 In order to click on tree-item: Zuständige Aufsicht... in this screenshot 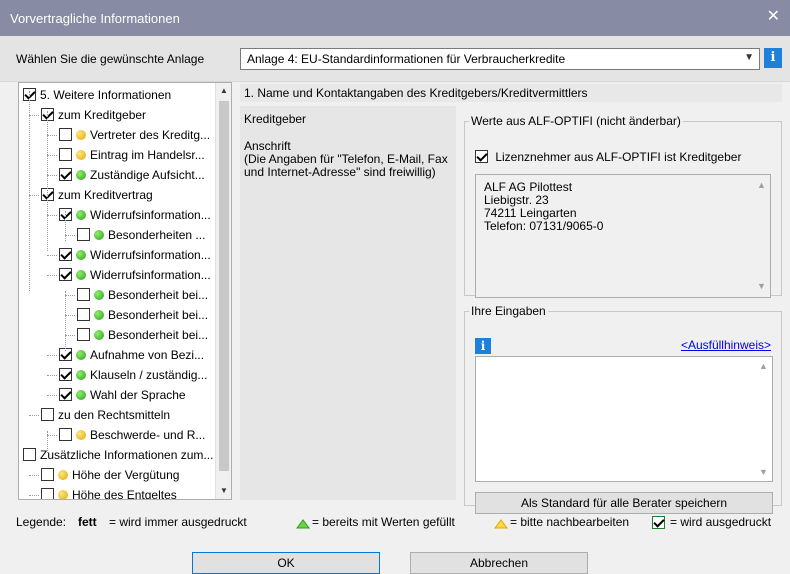, I will do `click(132, 175)`.